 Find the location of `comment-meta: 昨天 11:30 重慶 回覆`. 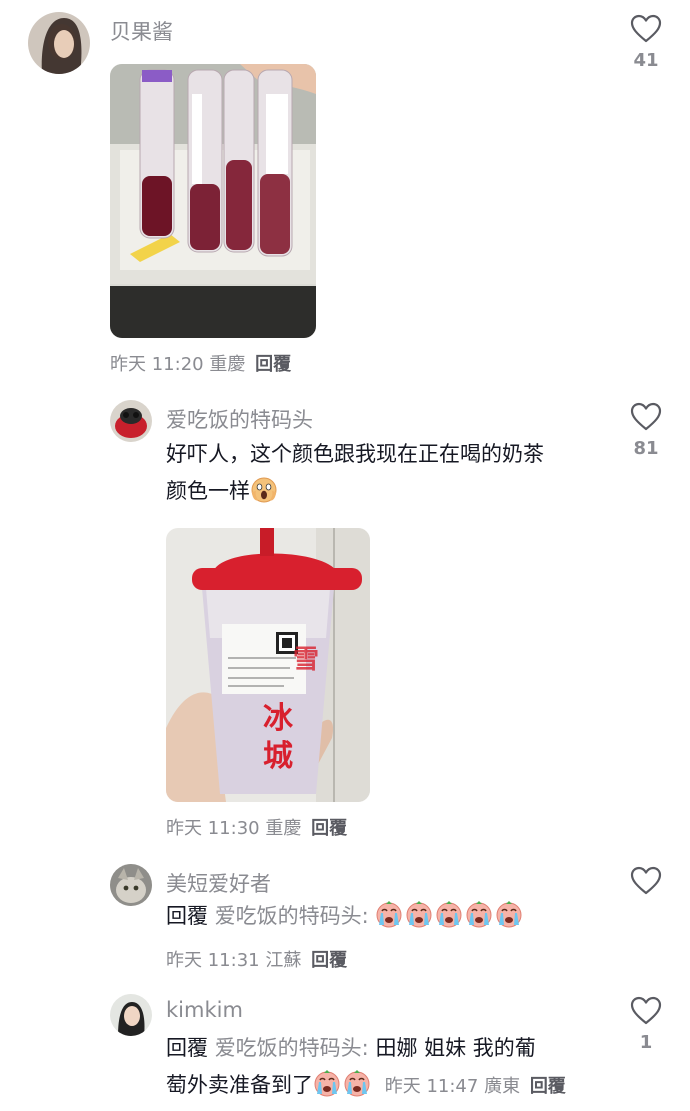

comment-meta: 昨天 11:30 重慶 回覆 is located at coordinates (256, 827).